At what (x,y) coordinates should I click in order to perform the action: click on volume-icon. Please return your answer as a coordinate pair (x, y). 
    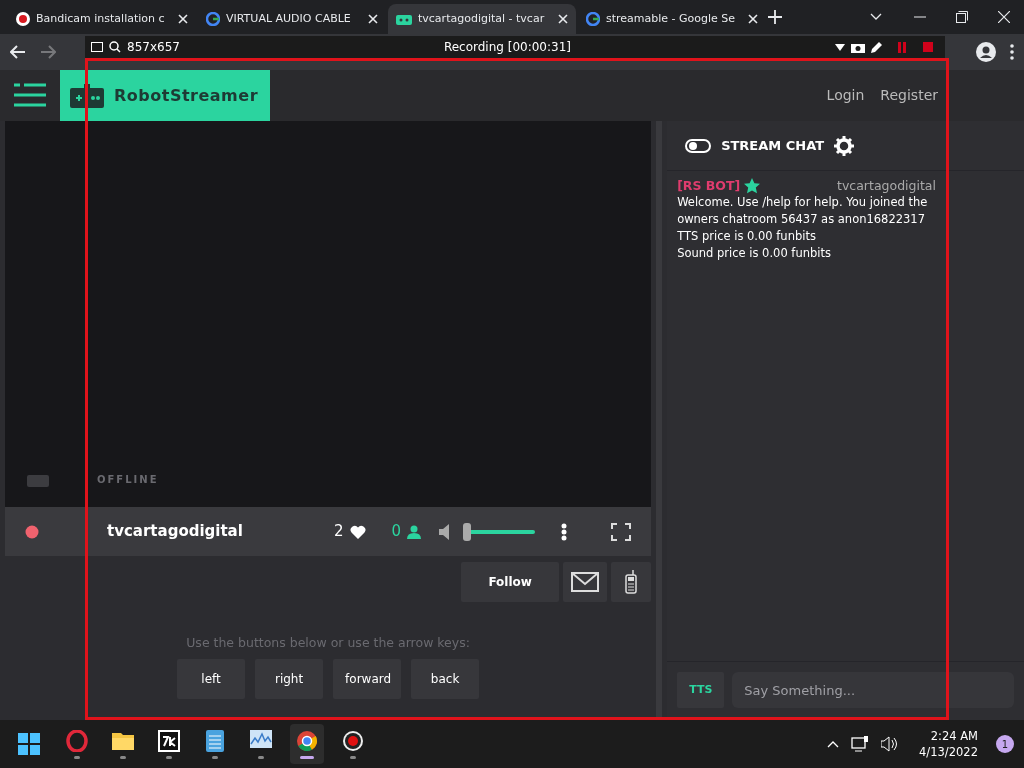
    Looking at the image, I should click on (890, 744).